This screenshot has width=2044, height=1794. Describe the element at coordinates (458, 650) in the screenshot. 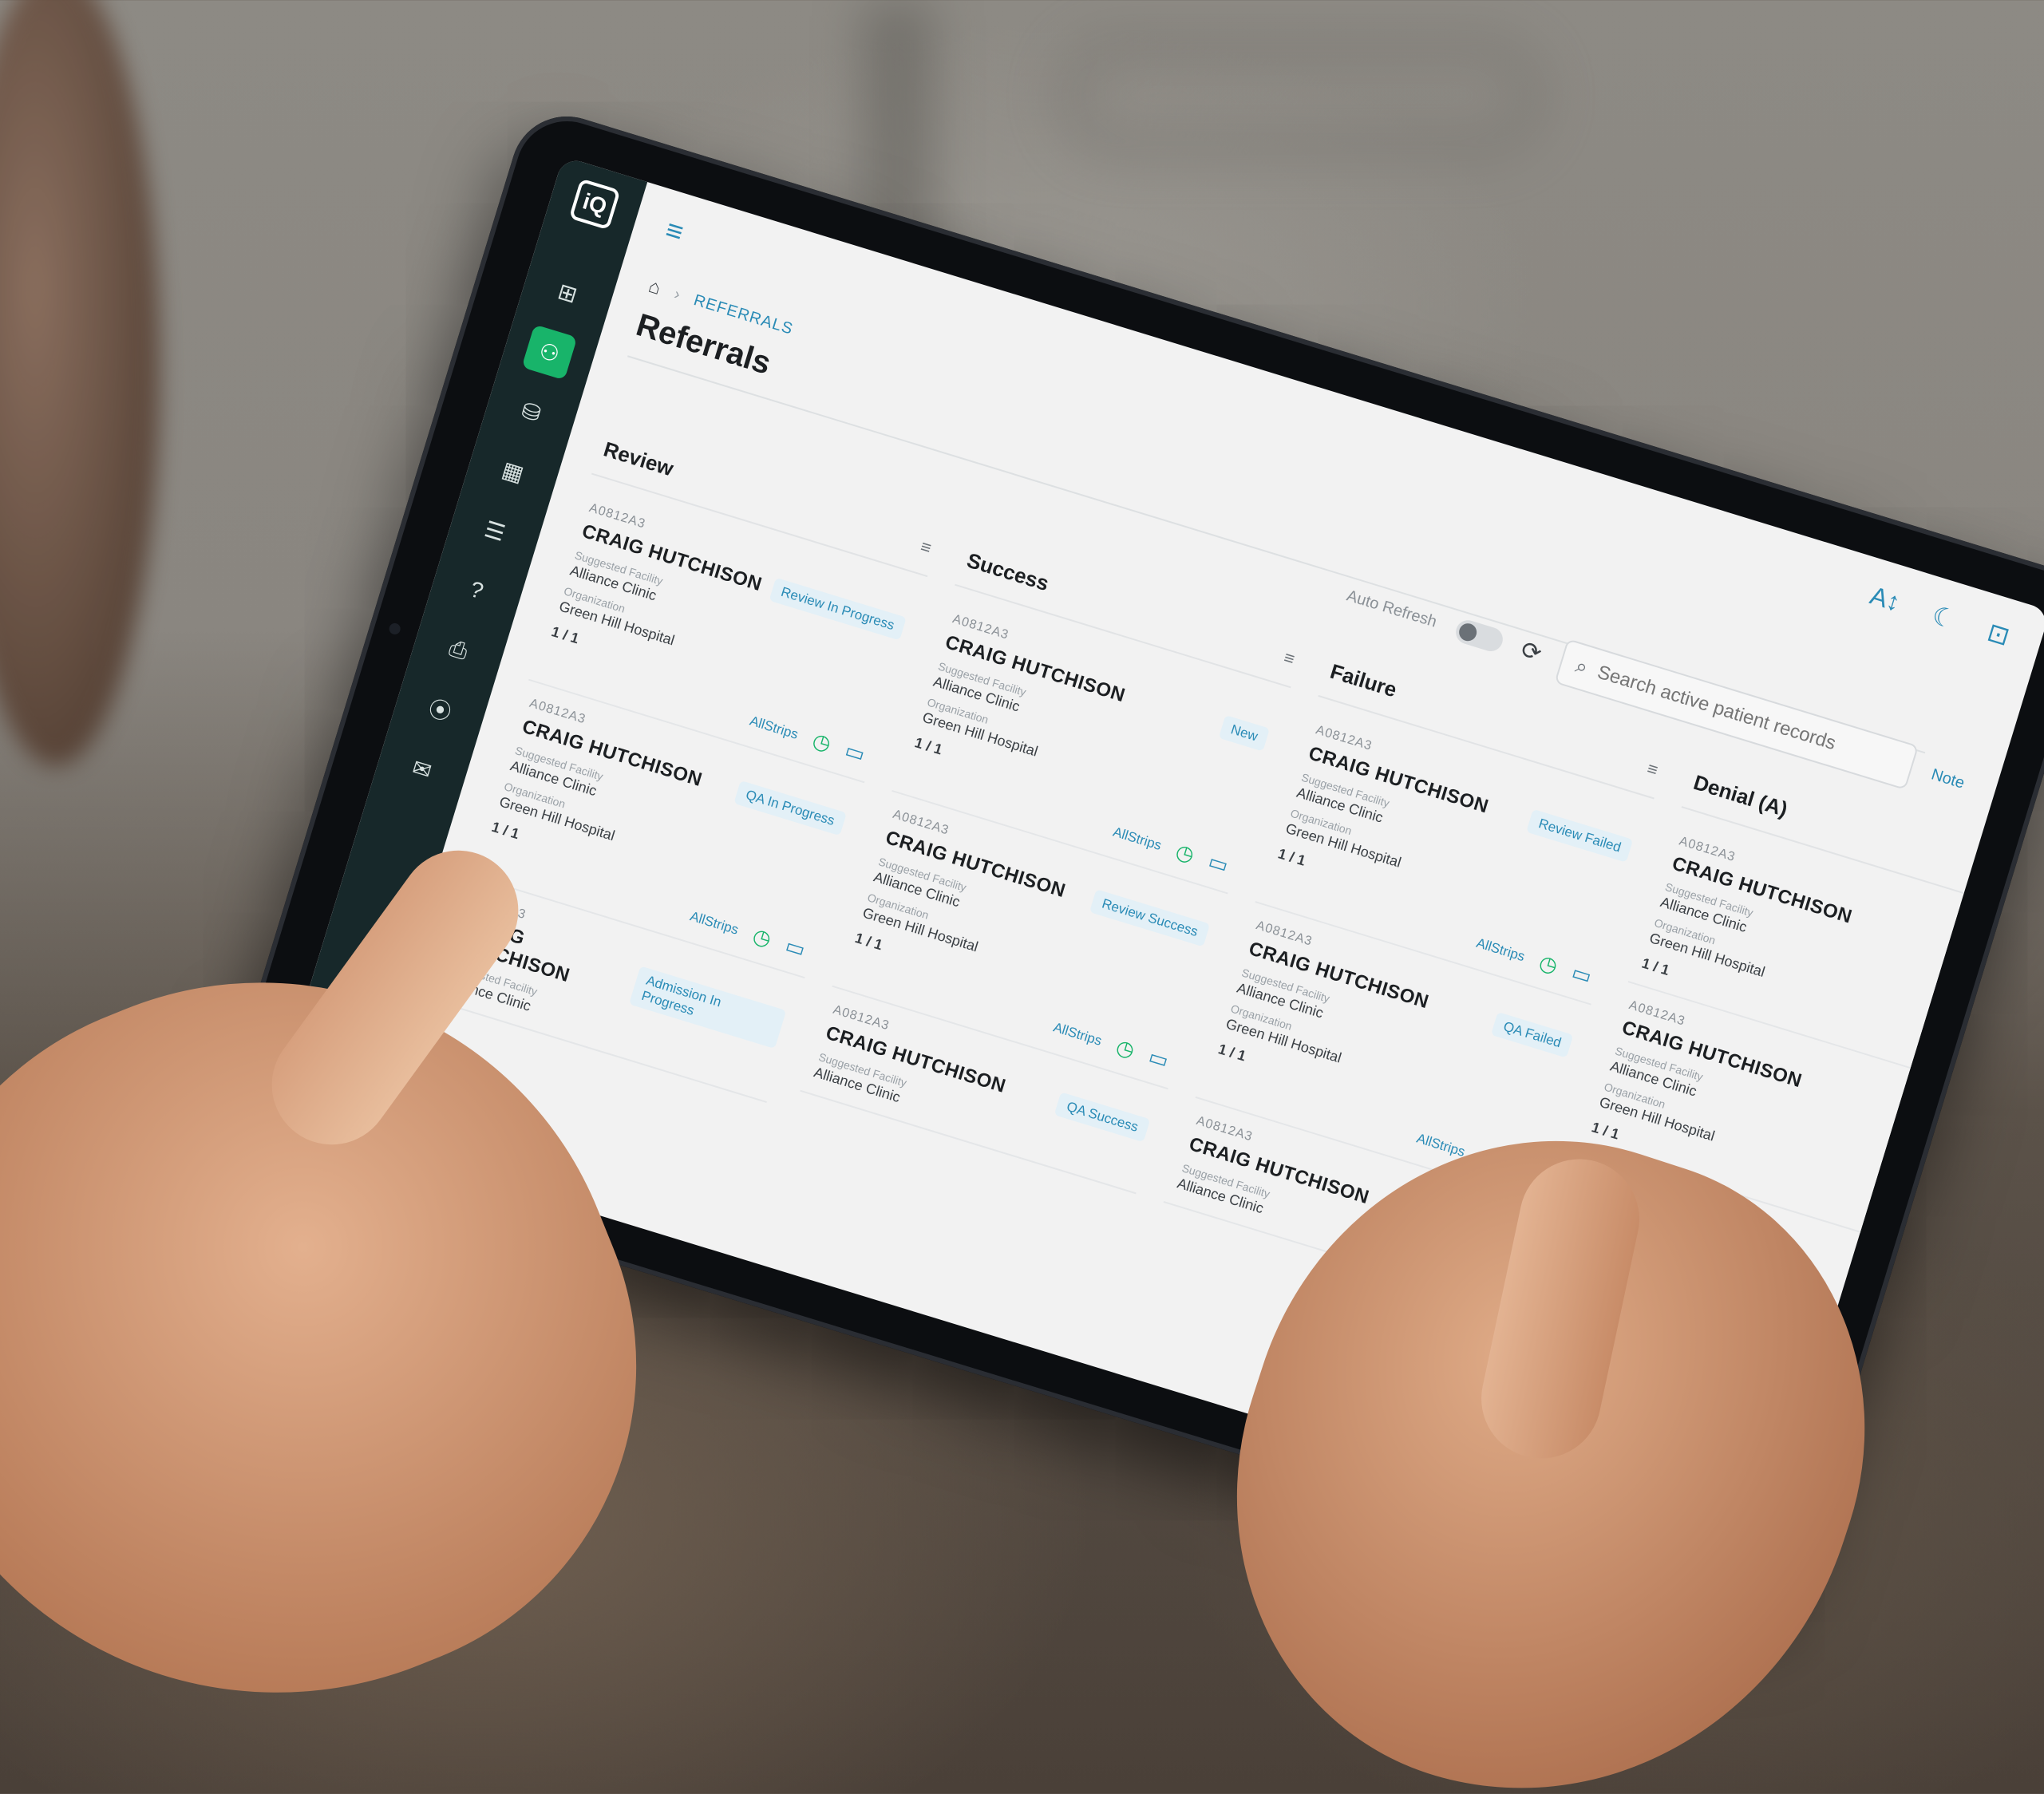

I see `sidebar-documents-icon: ⎙` at that location.